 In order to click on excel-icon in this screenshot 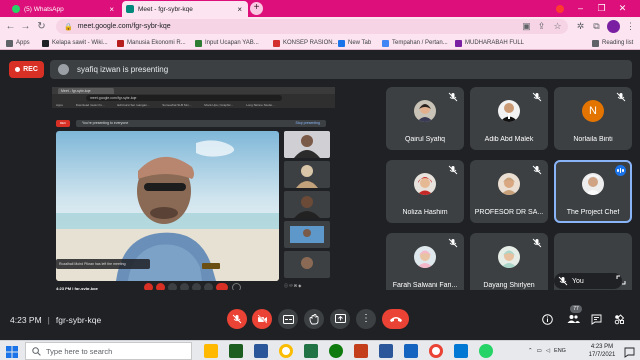, I will do `click(236, 351)`.